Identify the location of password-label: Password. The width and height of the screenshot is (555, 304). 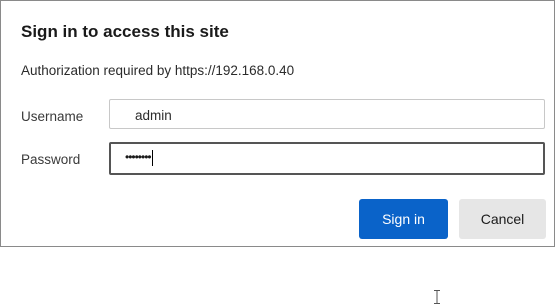
(51, 159).